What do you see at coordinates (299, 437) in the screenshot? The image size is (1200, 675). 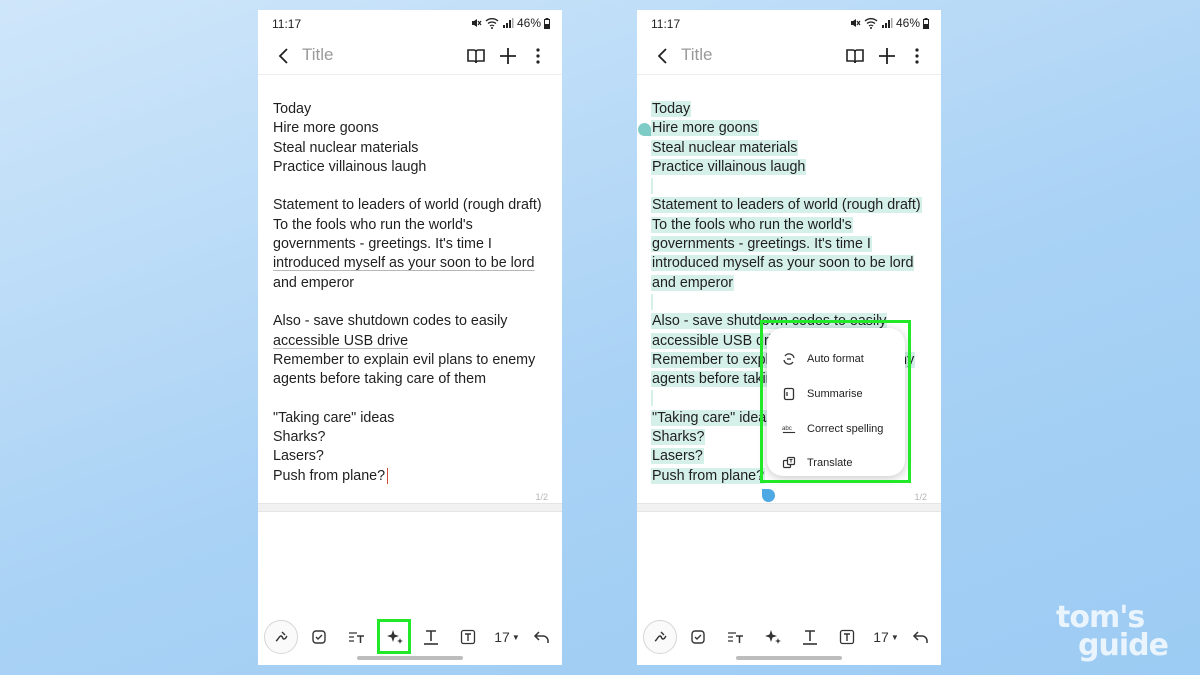 I see `note-line: Sharks?` at bounding box center [299, 437].